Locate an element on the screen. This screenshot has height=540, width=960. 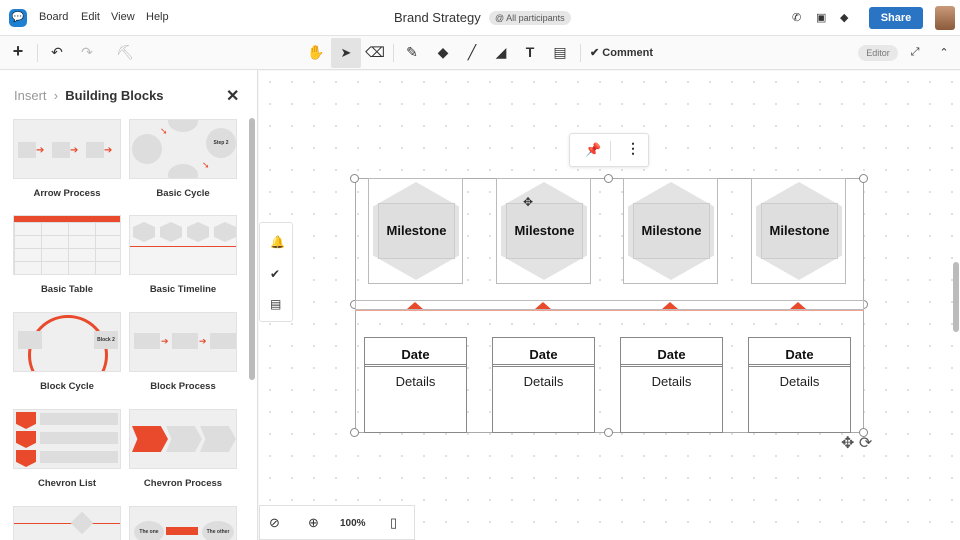
block-tile-chevron-process is located at coordinates (183, 439).